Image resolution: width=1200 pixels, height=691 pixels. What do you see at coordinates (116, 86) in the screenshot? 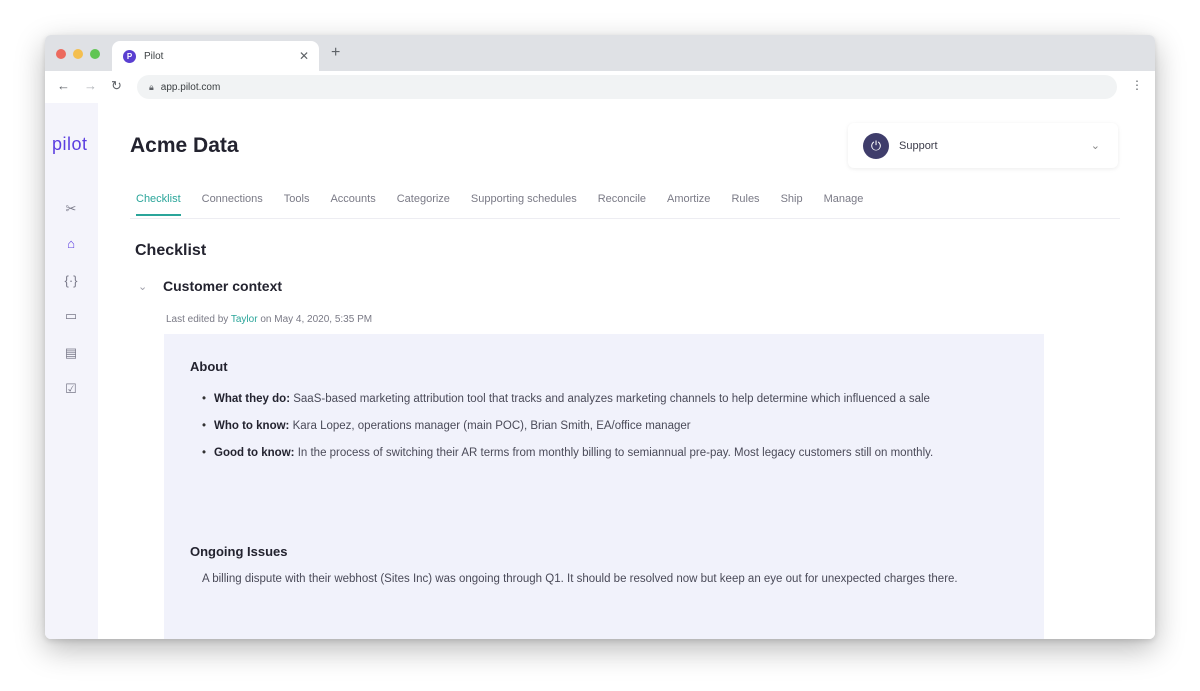
I see `reload-icon: ↻` at bounding box center [116, 86].